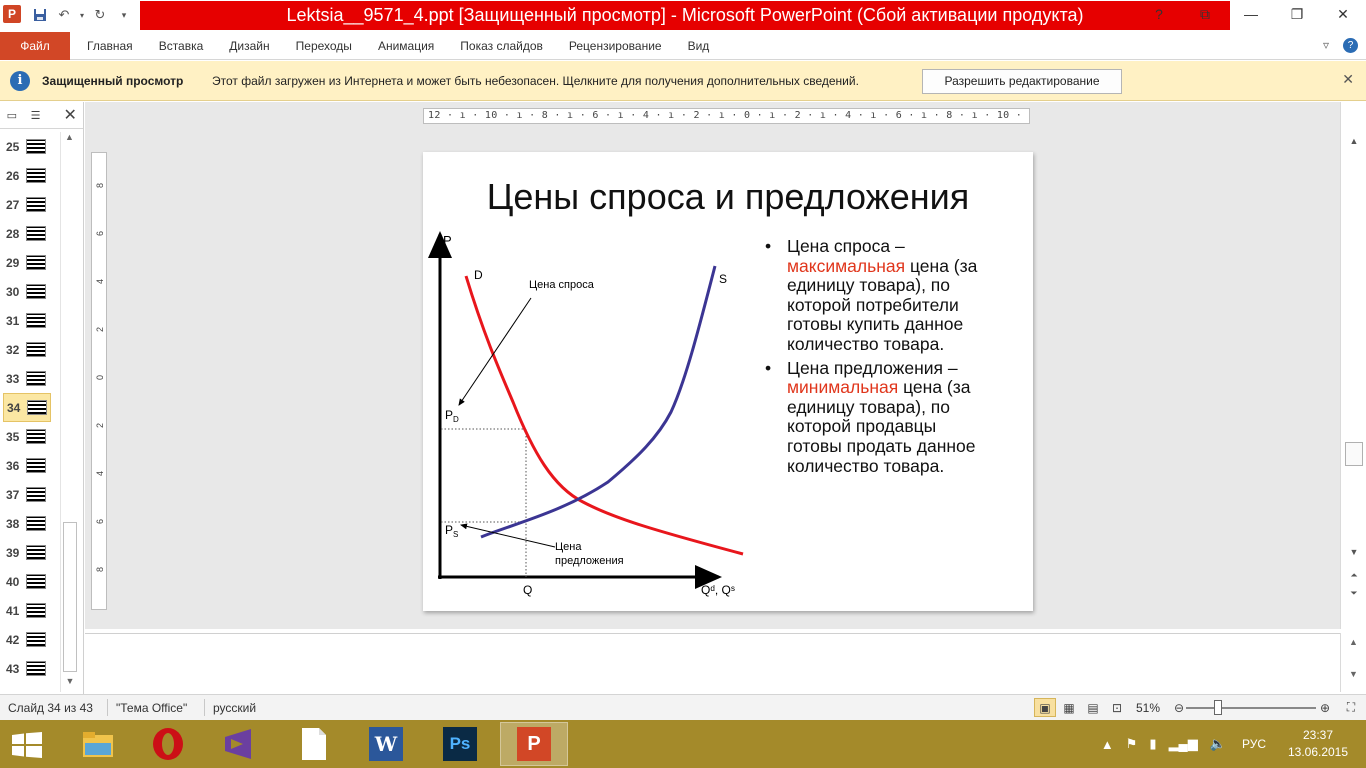 This screenshot has width=1366, height=768. I want to click on battery-icon: ▮, so click(1152, 744).